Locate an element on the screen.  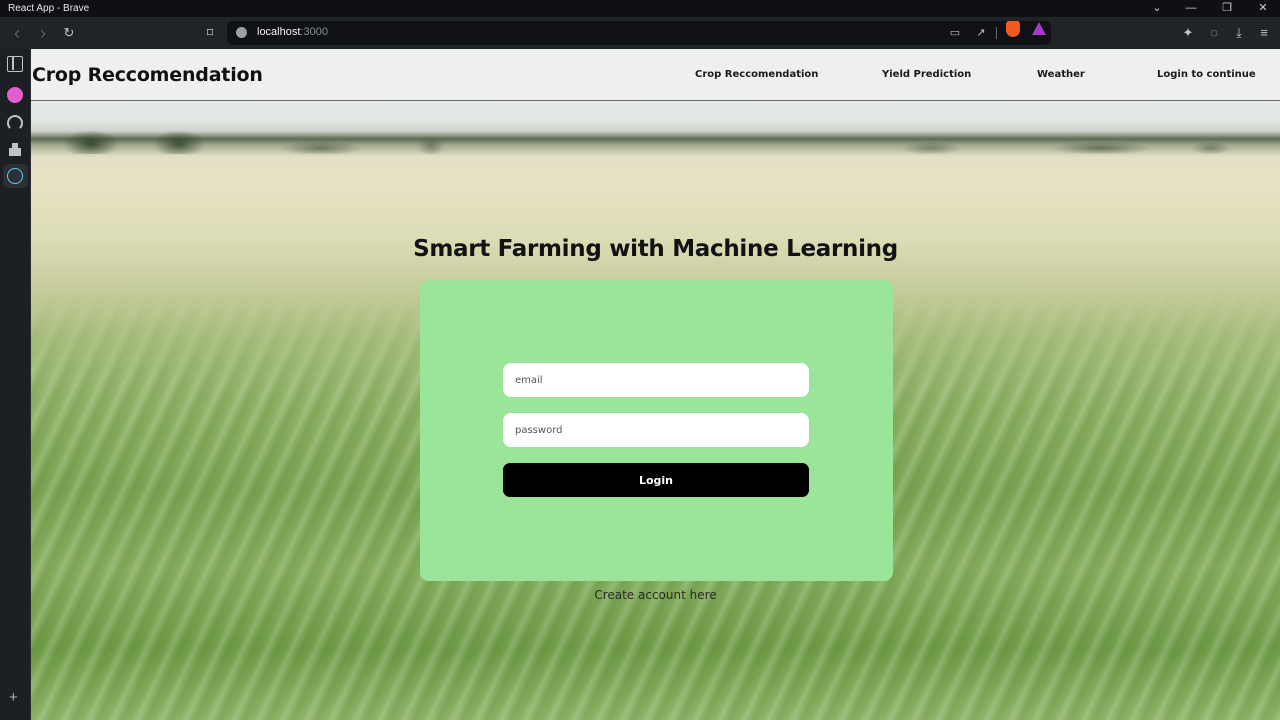
background-field-image is located at coordinates (655, 139).